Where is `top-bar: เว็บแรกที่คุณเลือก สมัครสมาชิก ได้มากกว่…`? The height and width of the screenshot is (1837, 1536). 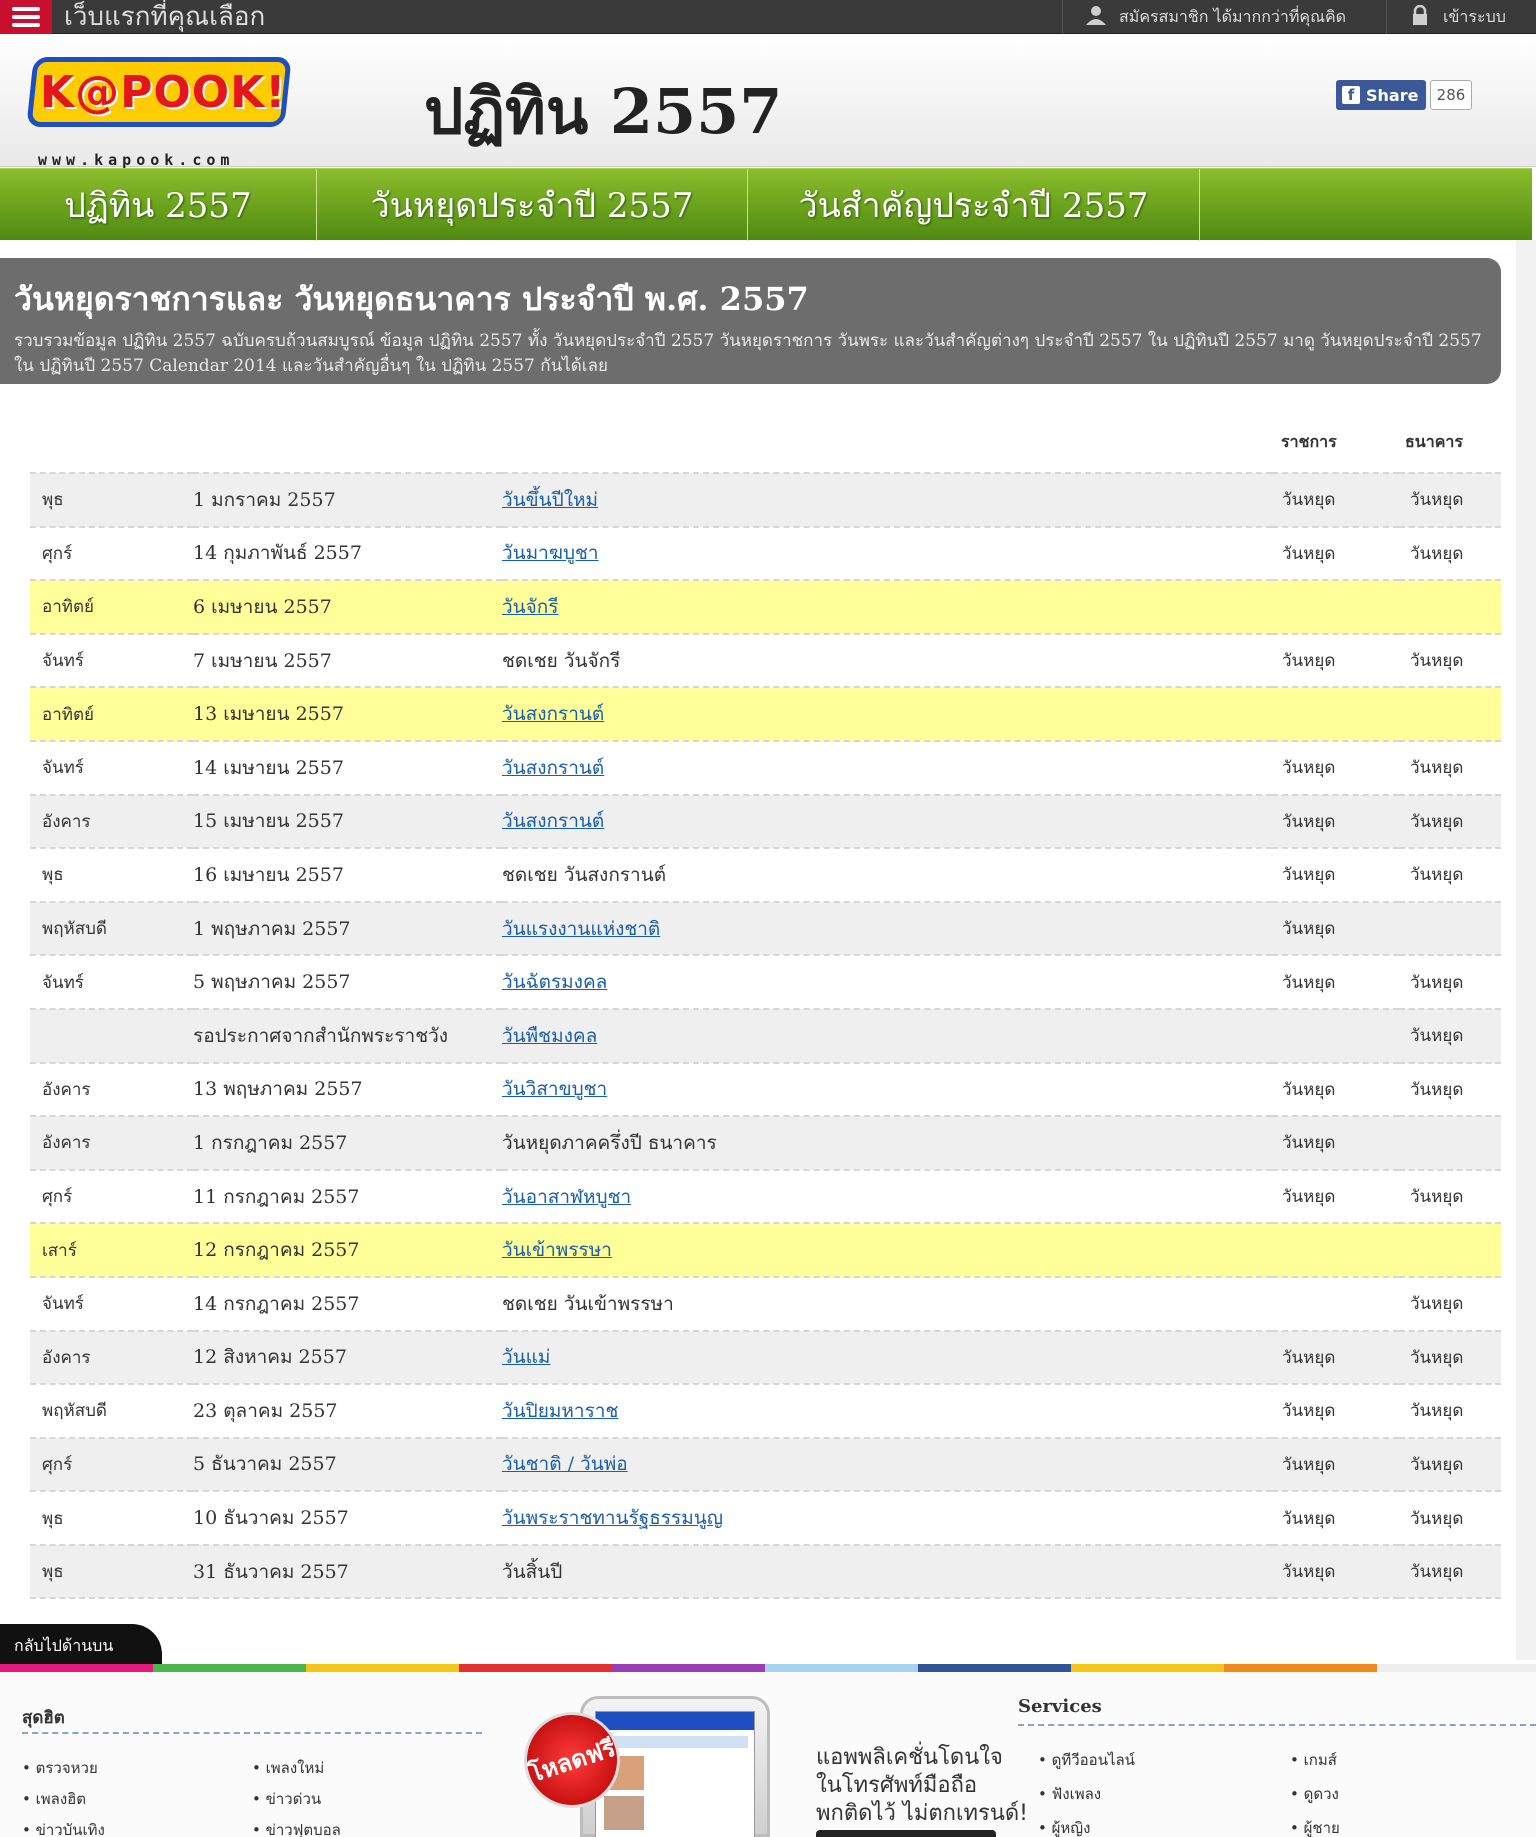 top-bar: เว็บแรกที่คุณเลือก สมัครสมาชิก ได้มากกว่… is located at coordinates (768, 17).